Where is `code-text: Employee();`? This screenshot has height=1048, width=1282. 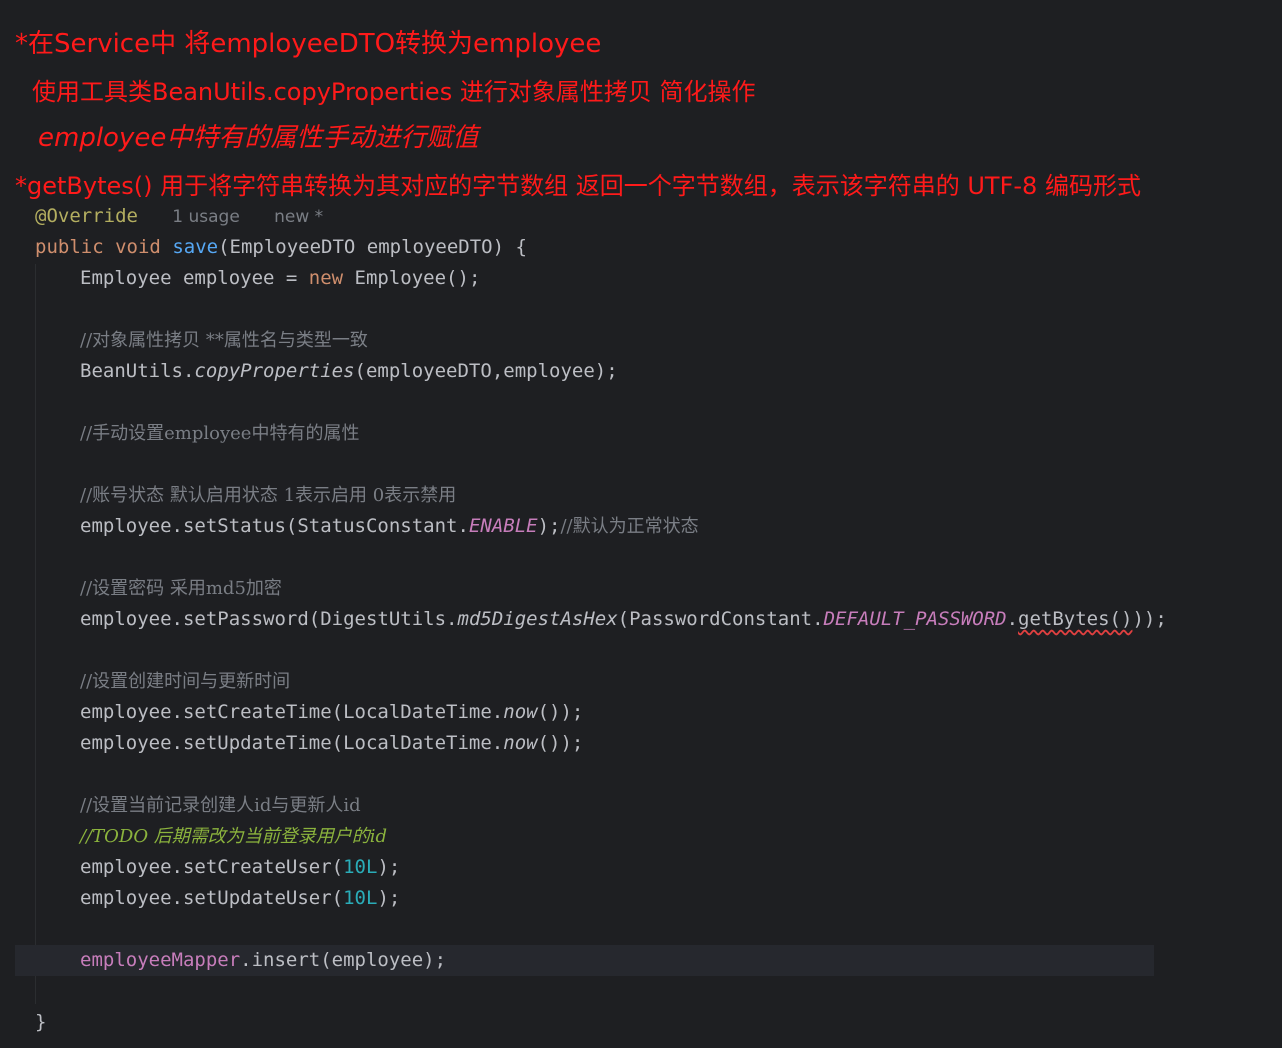 code-text: Employee(); is located at coordinates (412, 278).